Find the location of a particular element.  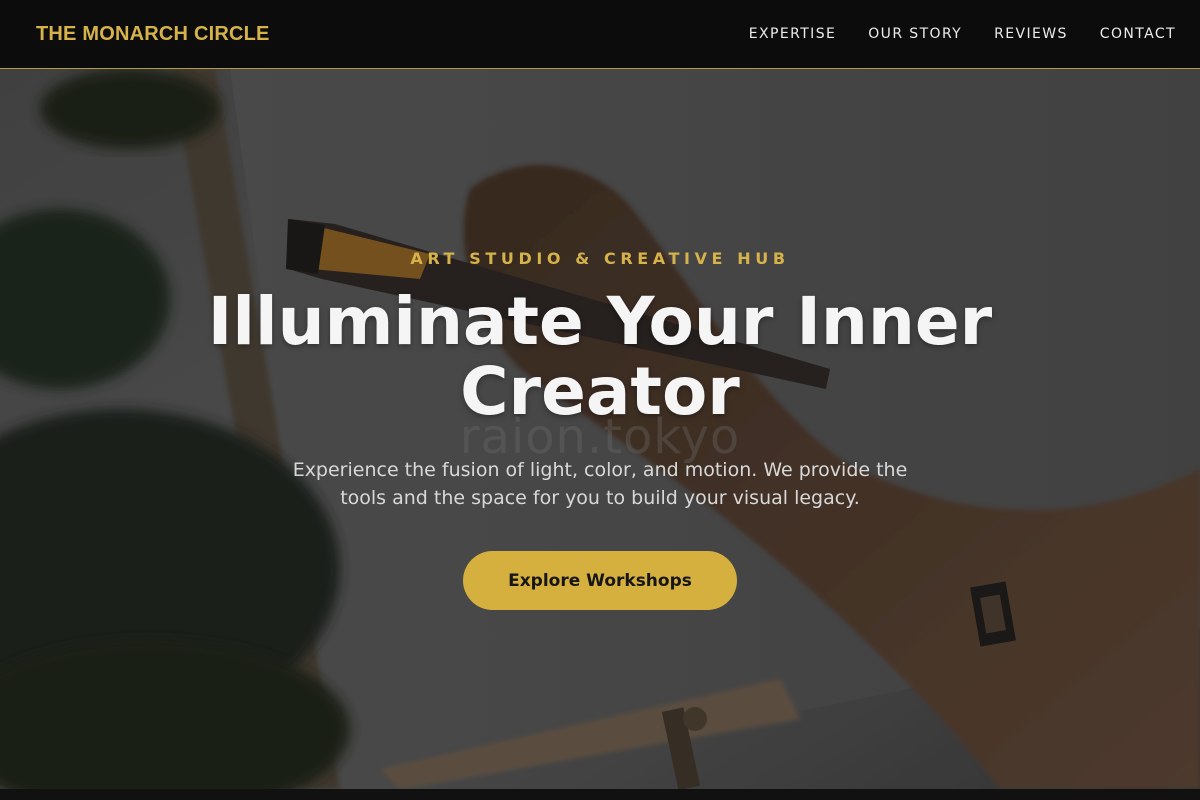

nav-links: EXPERTISE OUR STORY REVIEWS CONTACT is located at coordinates (946, 34).